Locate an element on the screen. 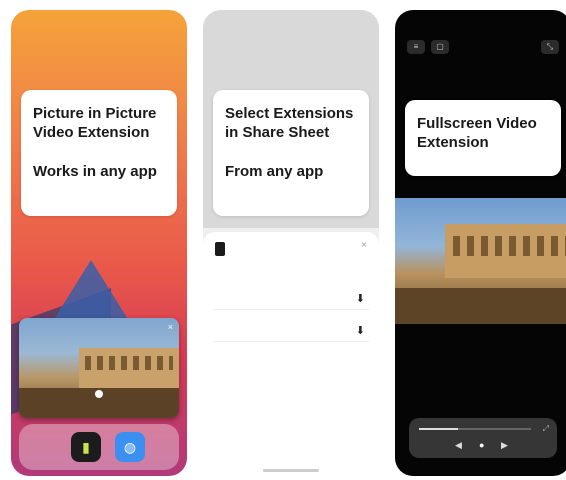 This screenshot has height=480, width=566. fast-forward-icon: ▶ is located at coordinates (504, 445).